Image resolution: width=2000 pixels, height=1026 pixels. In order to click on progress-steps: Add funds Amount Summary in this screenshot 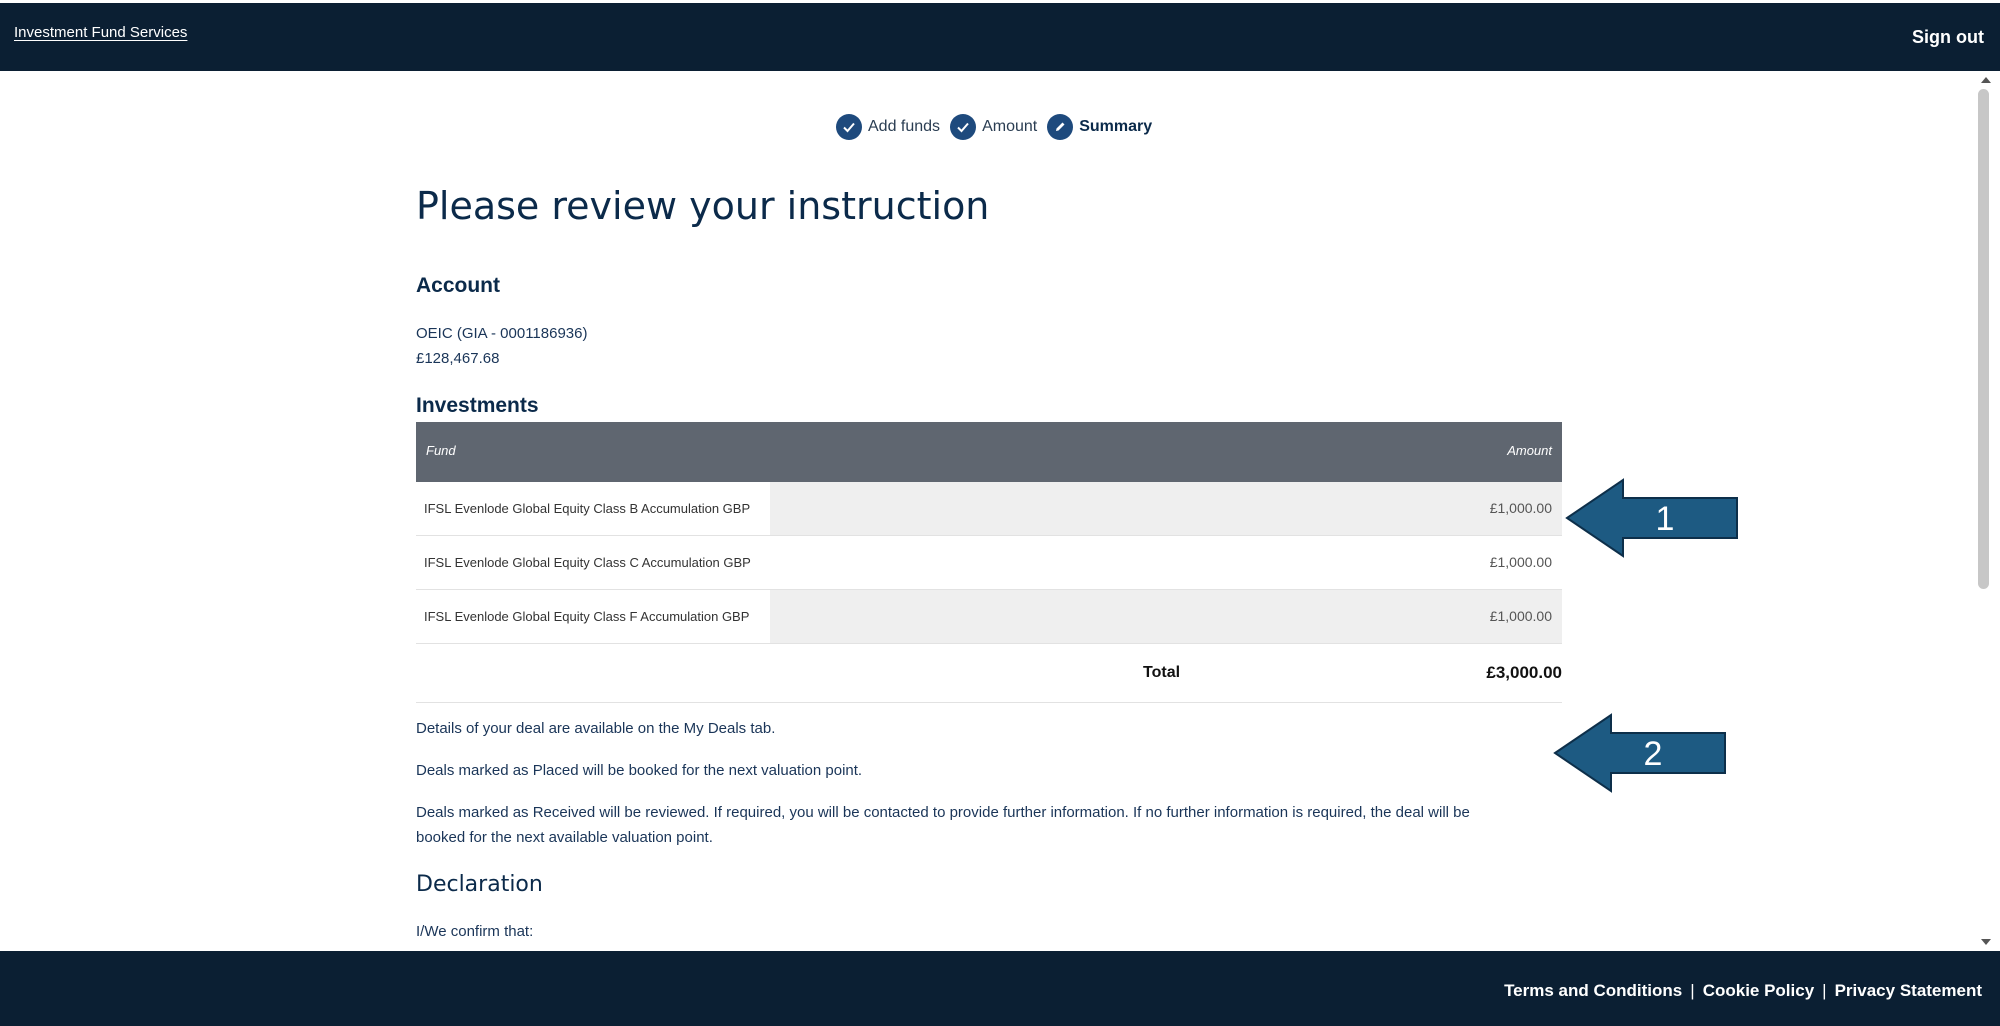, I will do `click(996, 127)`.